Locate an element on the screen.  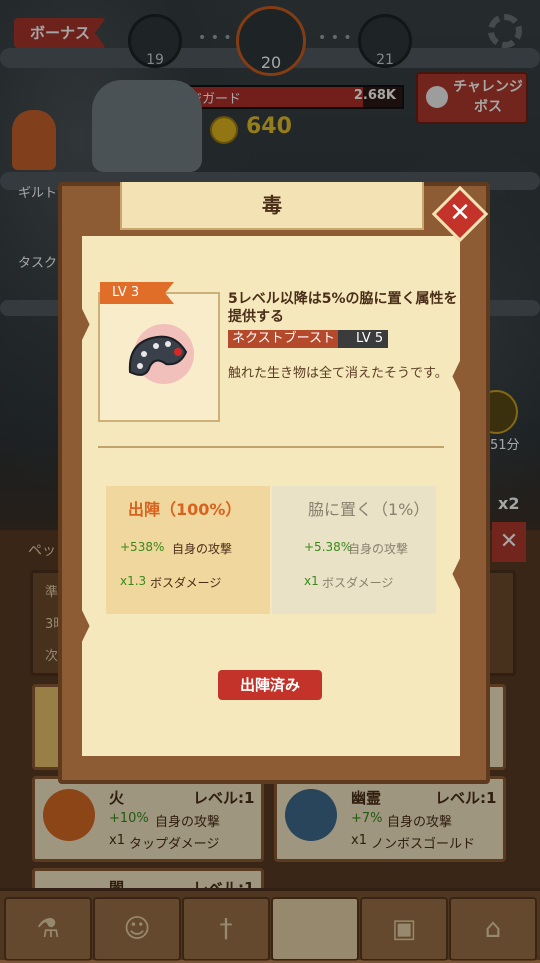
deployed-attack-label: 自身の攻撃 is located at coordinates (202, 549).